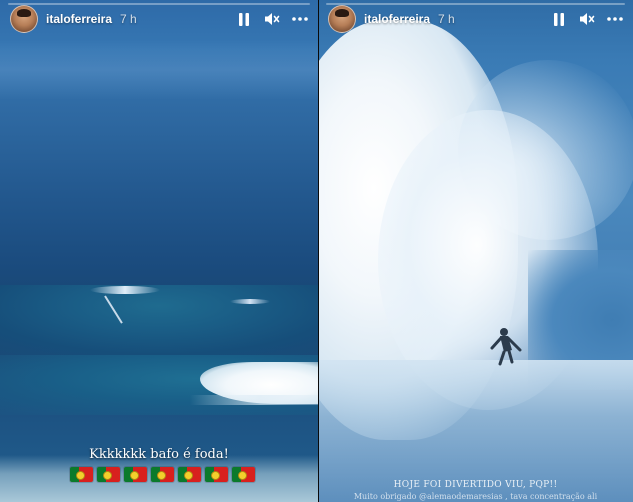  What do you see at coordinates (159, 70) in the screenshot?
I see `horizon-haze` at bounding box center [159, 70].